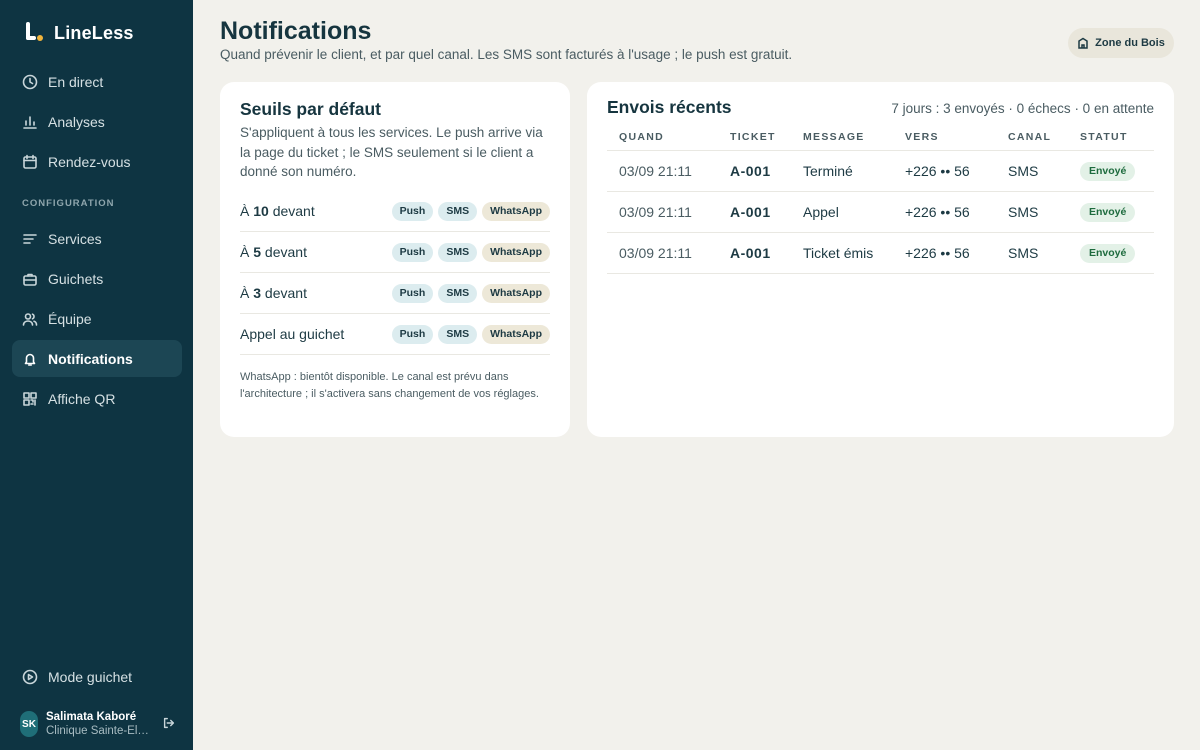  What do you see at coordinates (30, 122) in the screenshot?
I see `bar-chart-icon` at bounding box center [30, 122].